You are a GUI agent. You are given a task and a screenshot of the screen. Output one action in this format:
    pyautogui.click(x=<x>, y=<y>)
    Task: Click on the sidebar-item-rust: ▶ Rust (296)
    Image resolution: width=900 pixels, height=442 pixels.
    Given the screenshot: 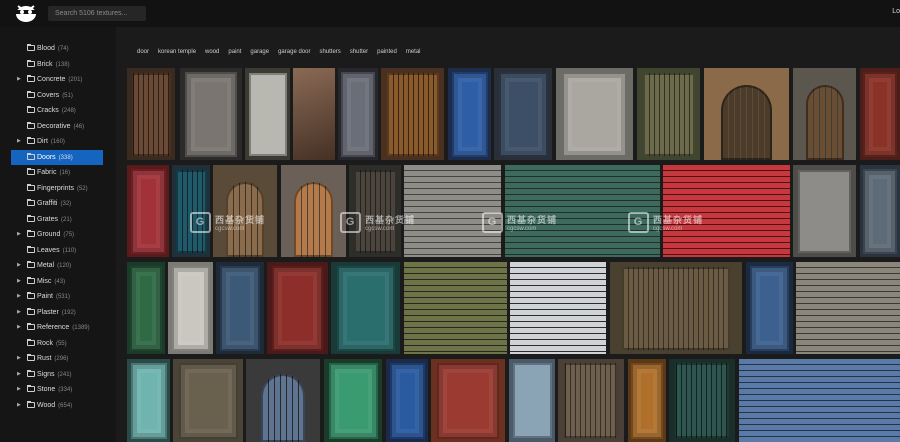 What is the action you would take?
    pyautogui.click(x=58, y=358)
    